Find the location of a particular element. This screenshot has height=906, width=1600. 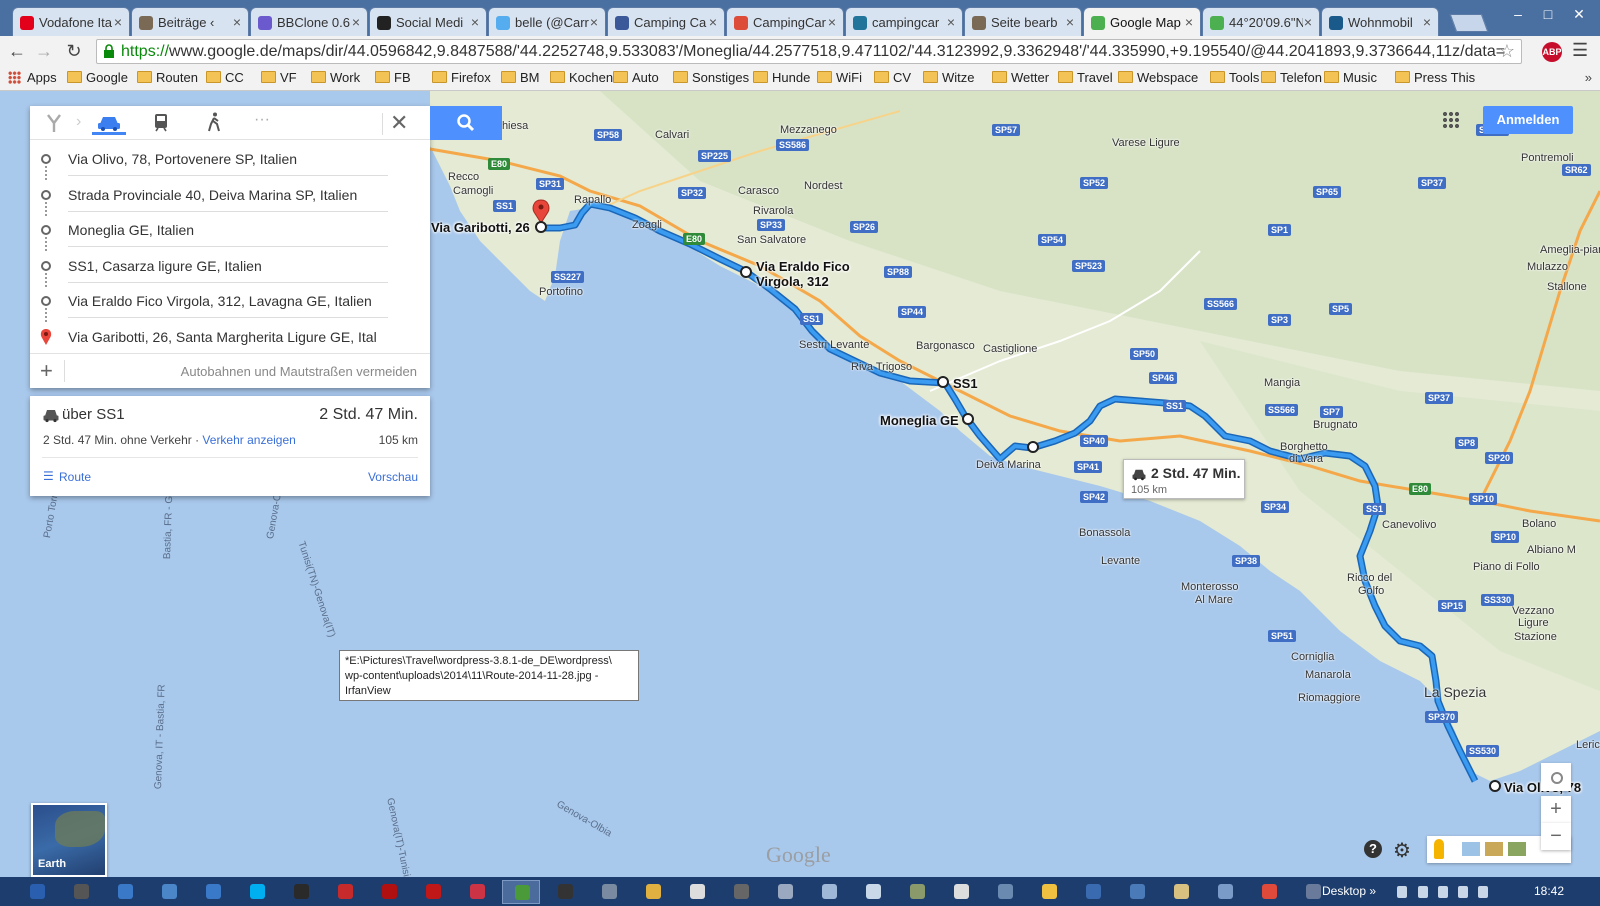

mode-transit is located at coordinates (161, 123).